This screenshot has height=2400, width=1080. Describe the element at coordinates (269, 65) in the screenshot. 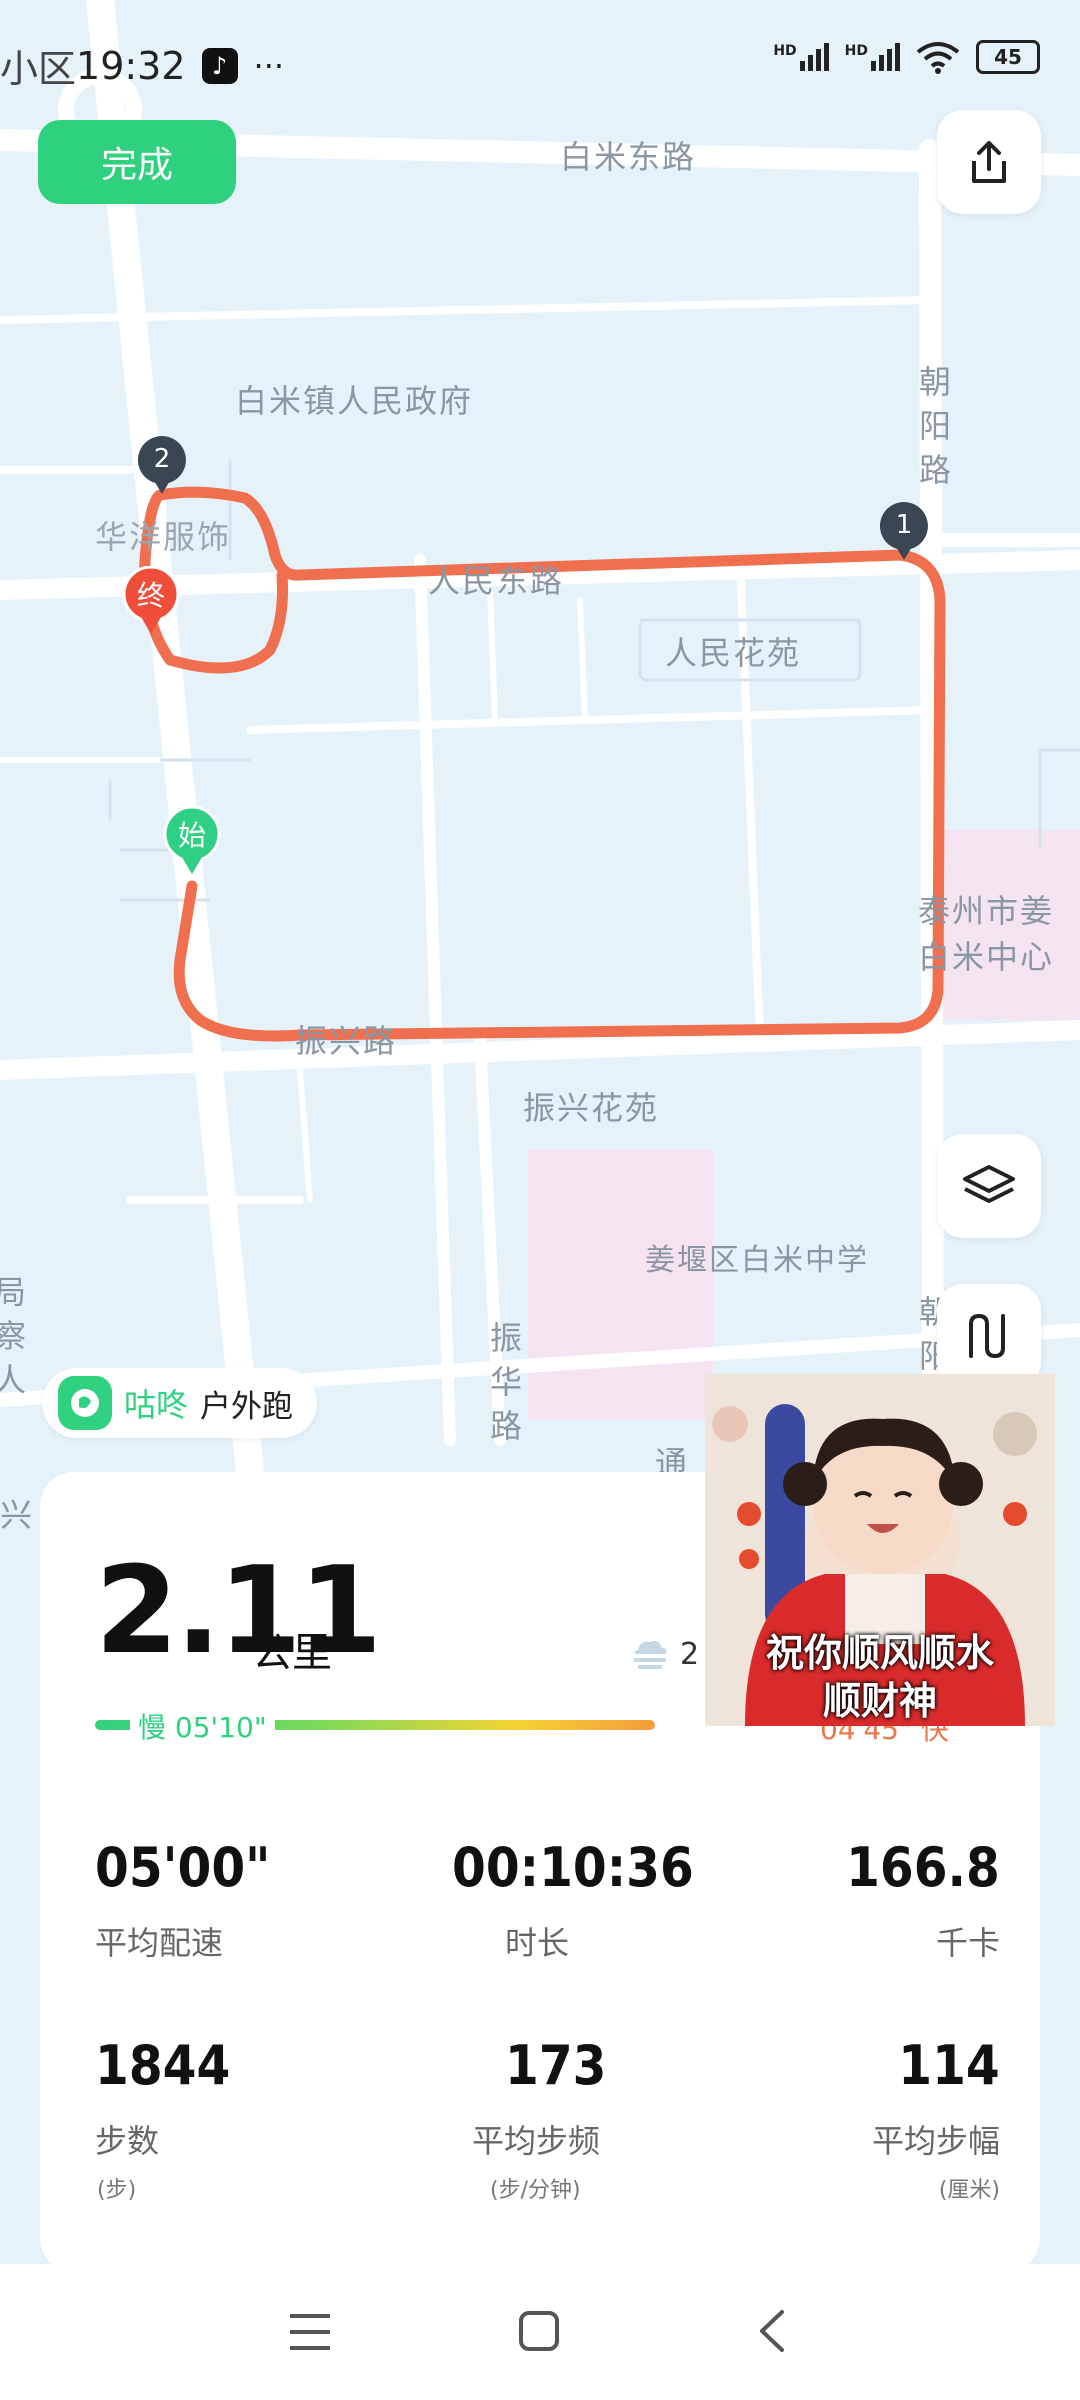

I see `status-more: ···` at that location.